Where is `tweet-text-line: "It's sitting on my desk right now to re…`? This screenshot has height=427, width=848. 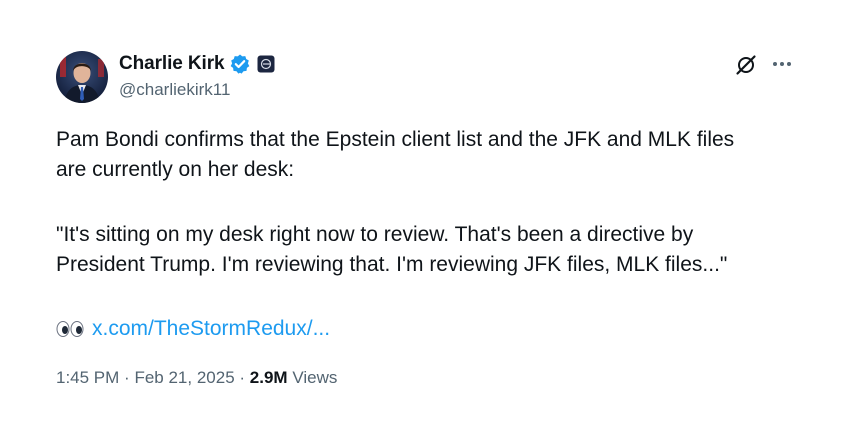
tweet-text-line: "It's sitting on my desk right now to re… is located at coordinates (375, 234).